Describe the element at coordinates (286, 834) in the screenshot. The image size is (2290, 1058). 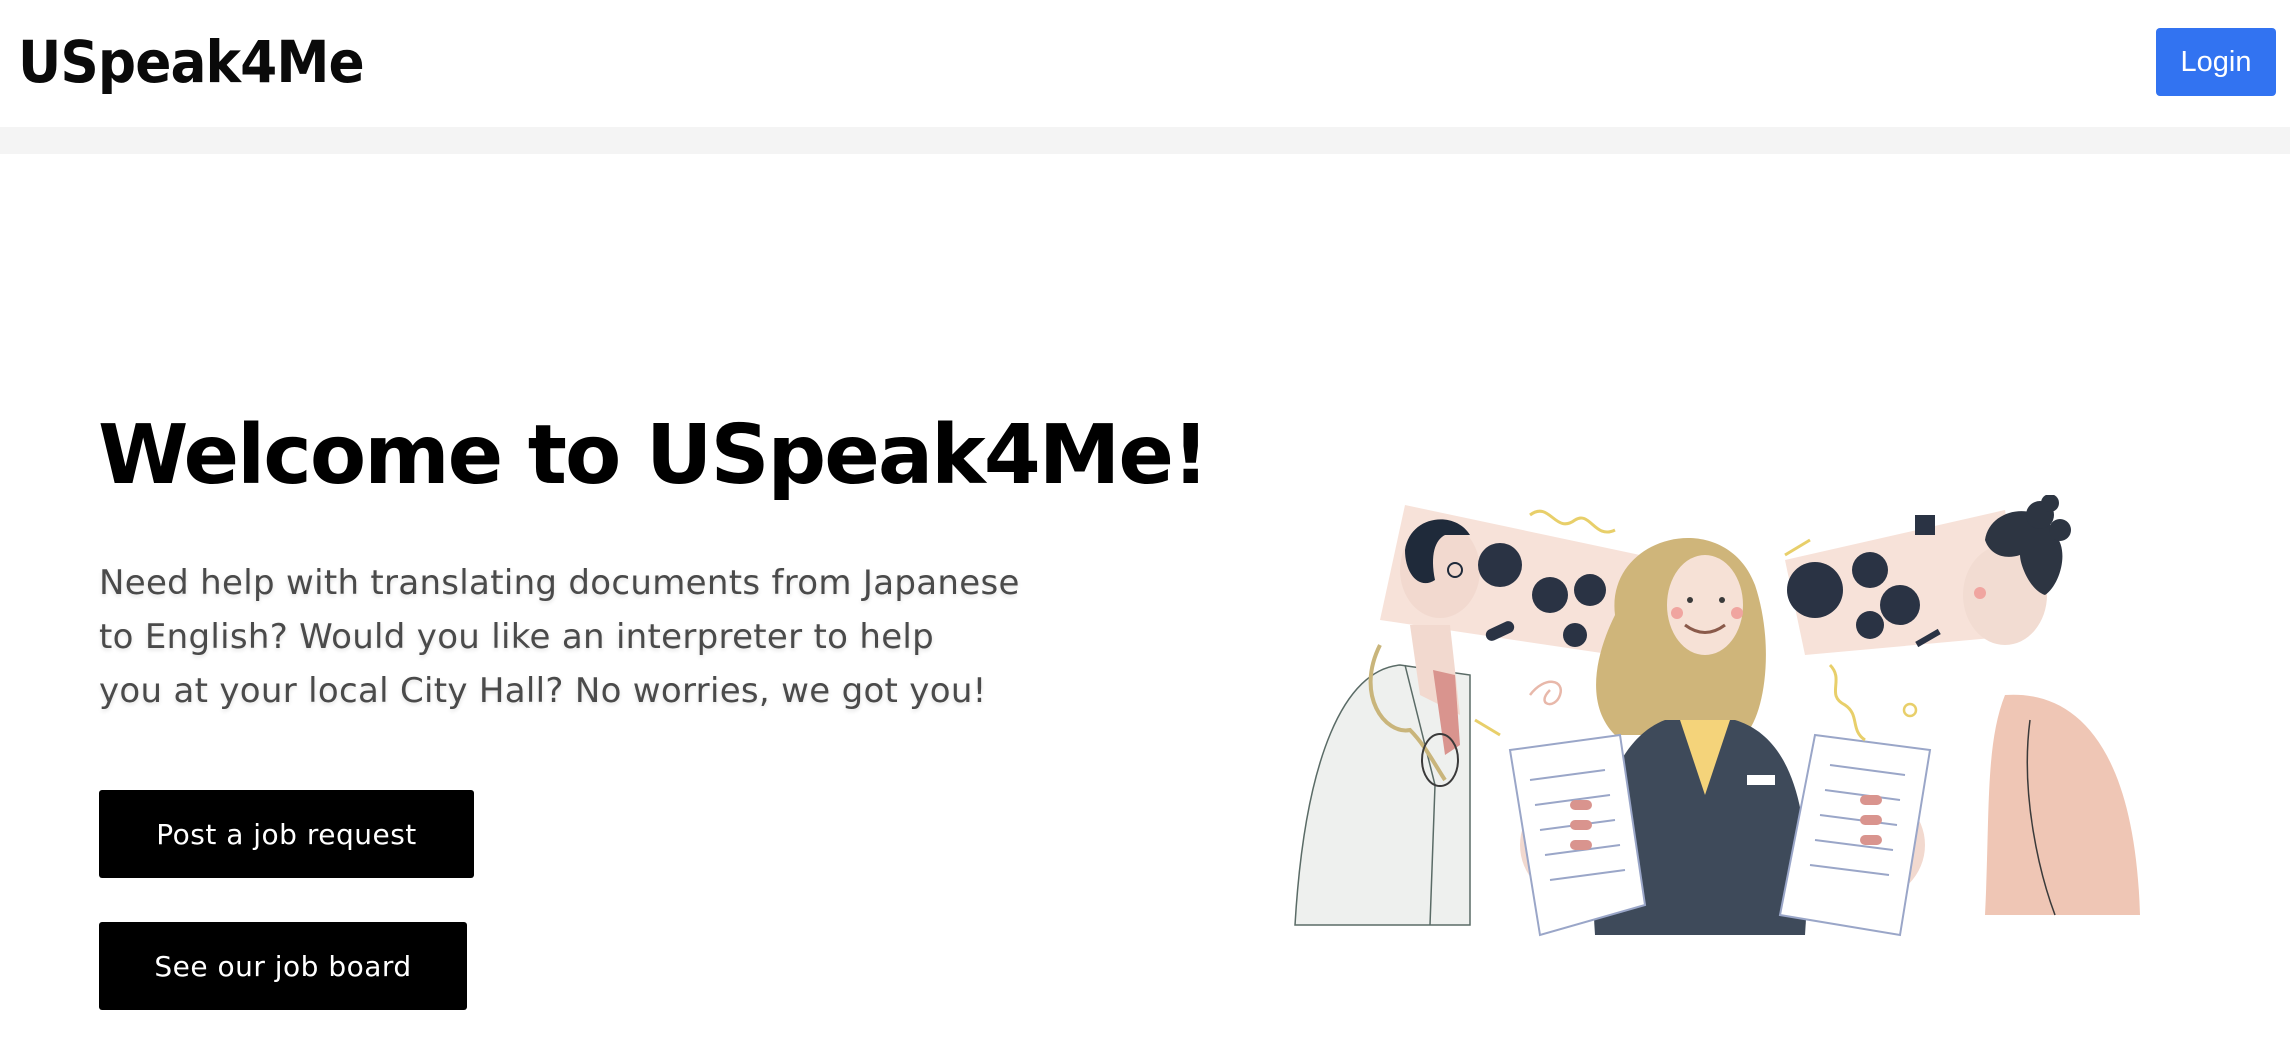
I see `post-job-request-button: Post a job request` at that location.